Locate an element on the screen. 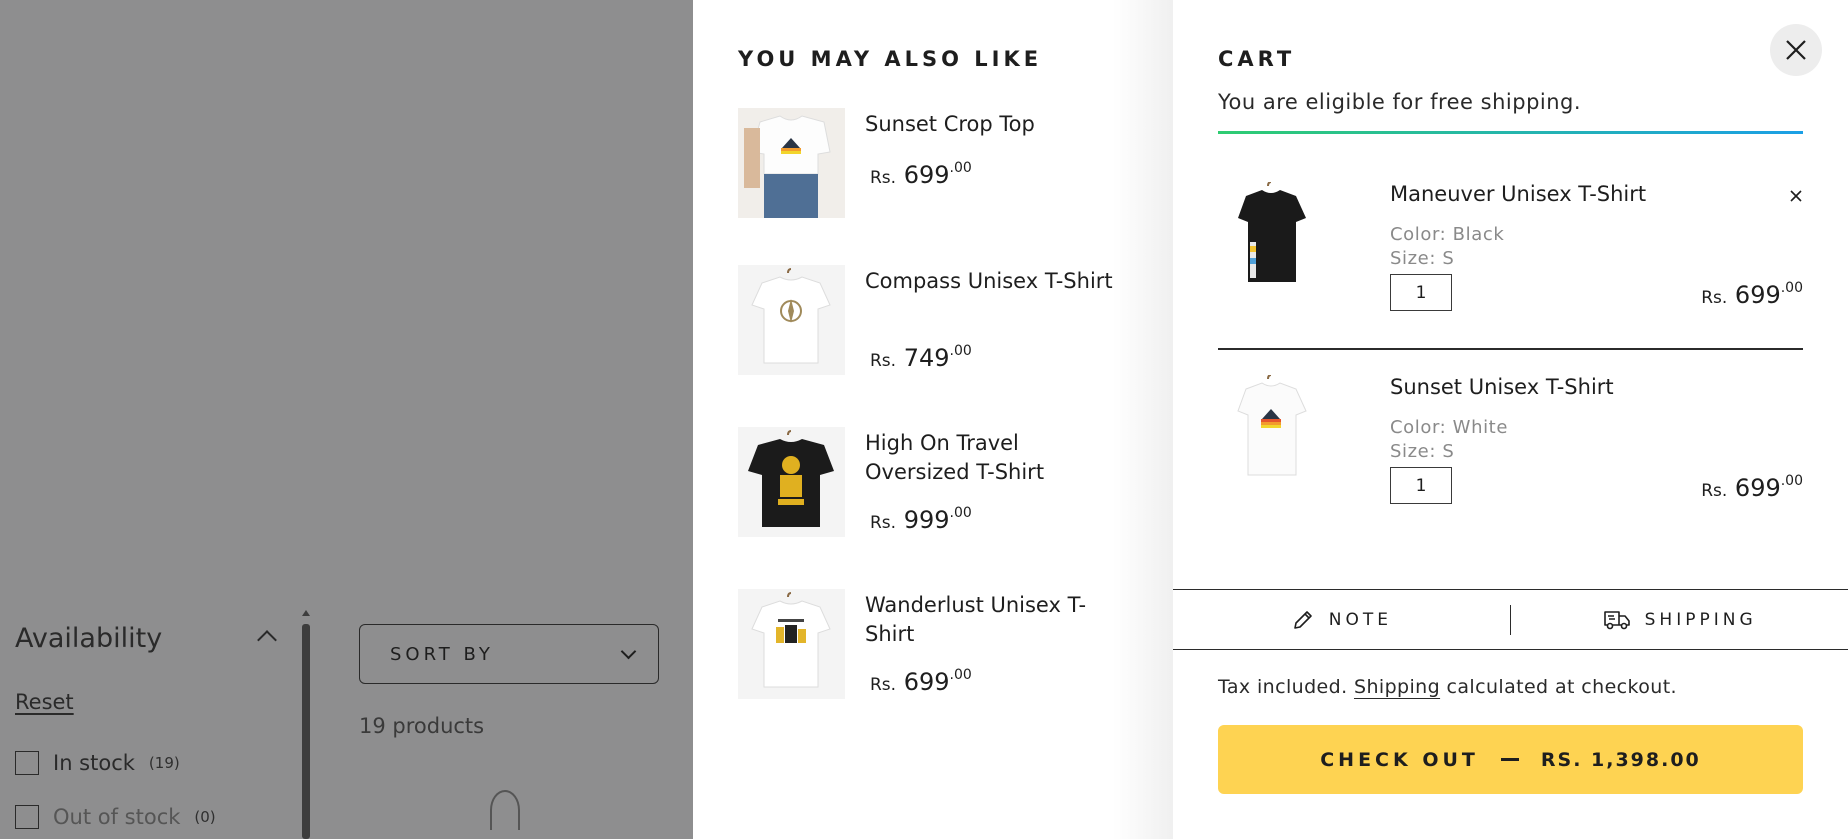  remove-icon is located at coordinates (1796, 196).